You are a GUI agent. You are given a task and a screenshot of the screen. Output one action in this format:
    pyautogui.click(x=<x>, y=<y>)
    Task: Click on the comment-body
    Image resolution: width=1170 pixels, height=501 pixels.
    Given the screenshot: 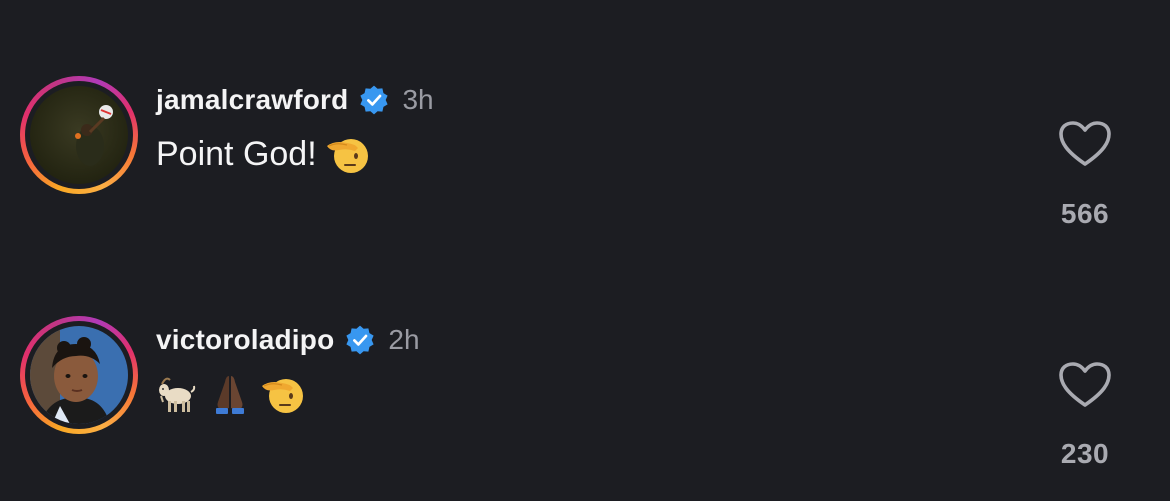 What is the action you would take?
    pyautogui.click(x=230, y=394)
    